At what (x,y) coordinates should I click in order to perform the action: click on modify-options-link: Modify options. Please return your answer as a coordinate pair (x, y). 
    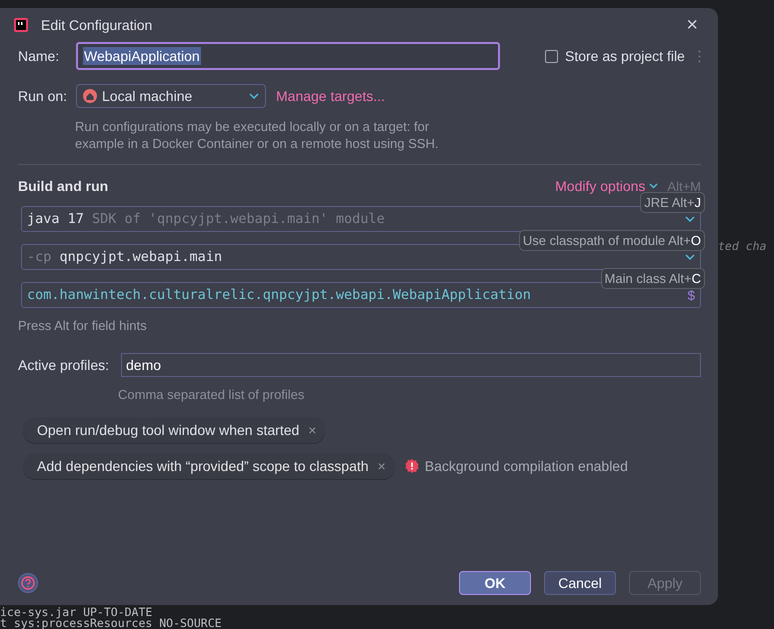
    Looking at the image, I should click on (606, 186).